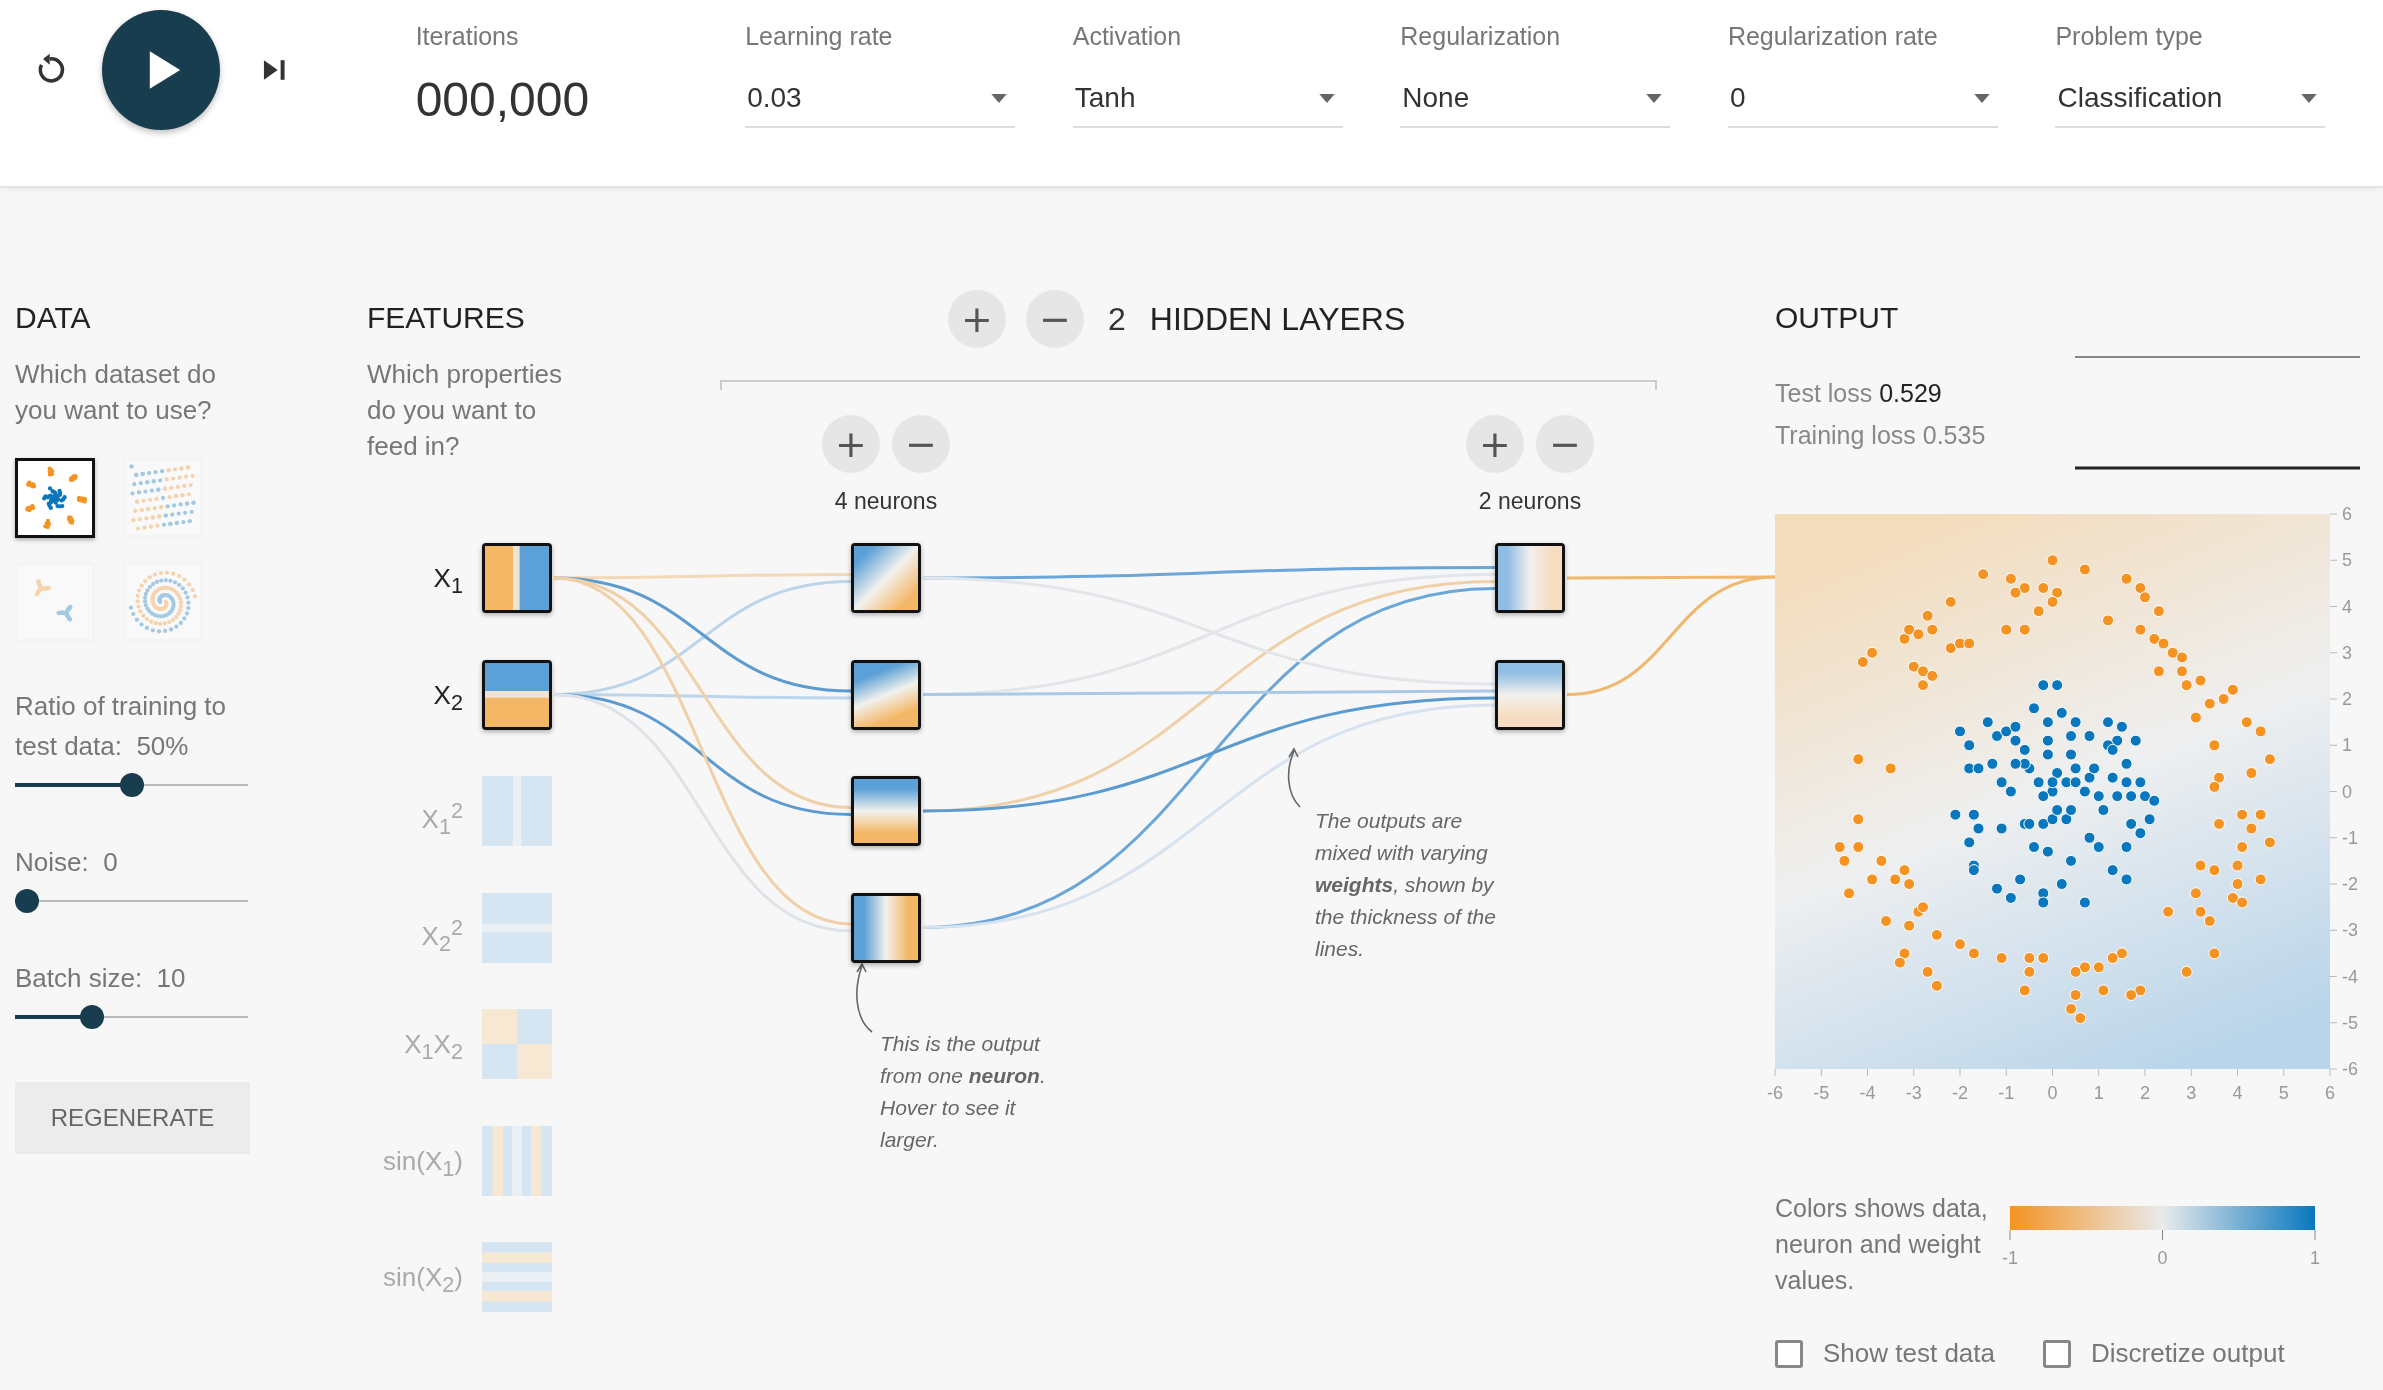  I want to click on field-label: Activation, so click(1127, 36).